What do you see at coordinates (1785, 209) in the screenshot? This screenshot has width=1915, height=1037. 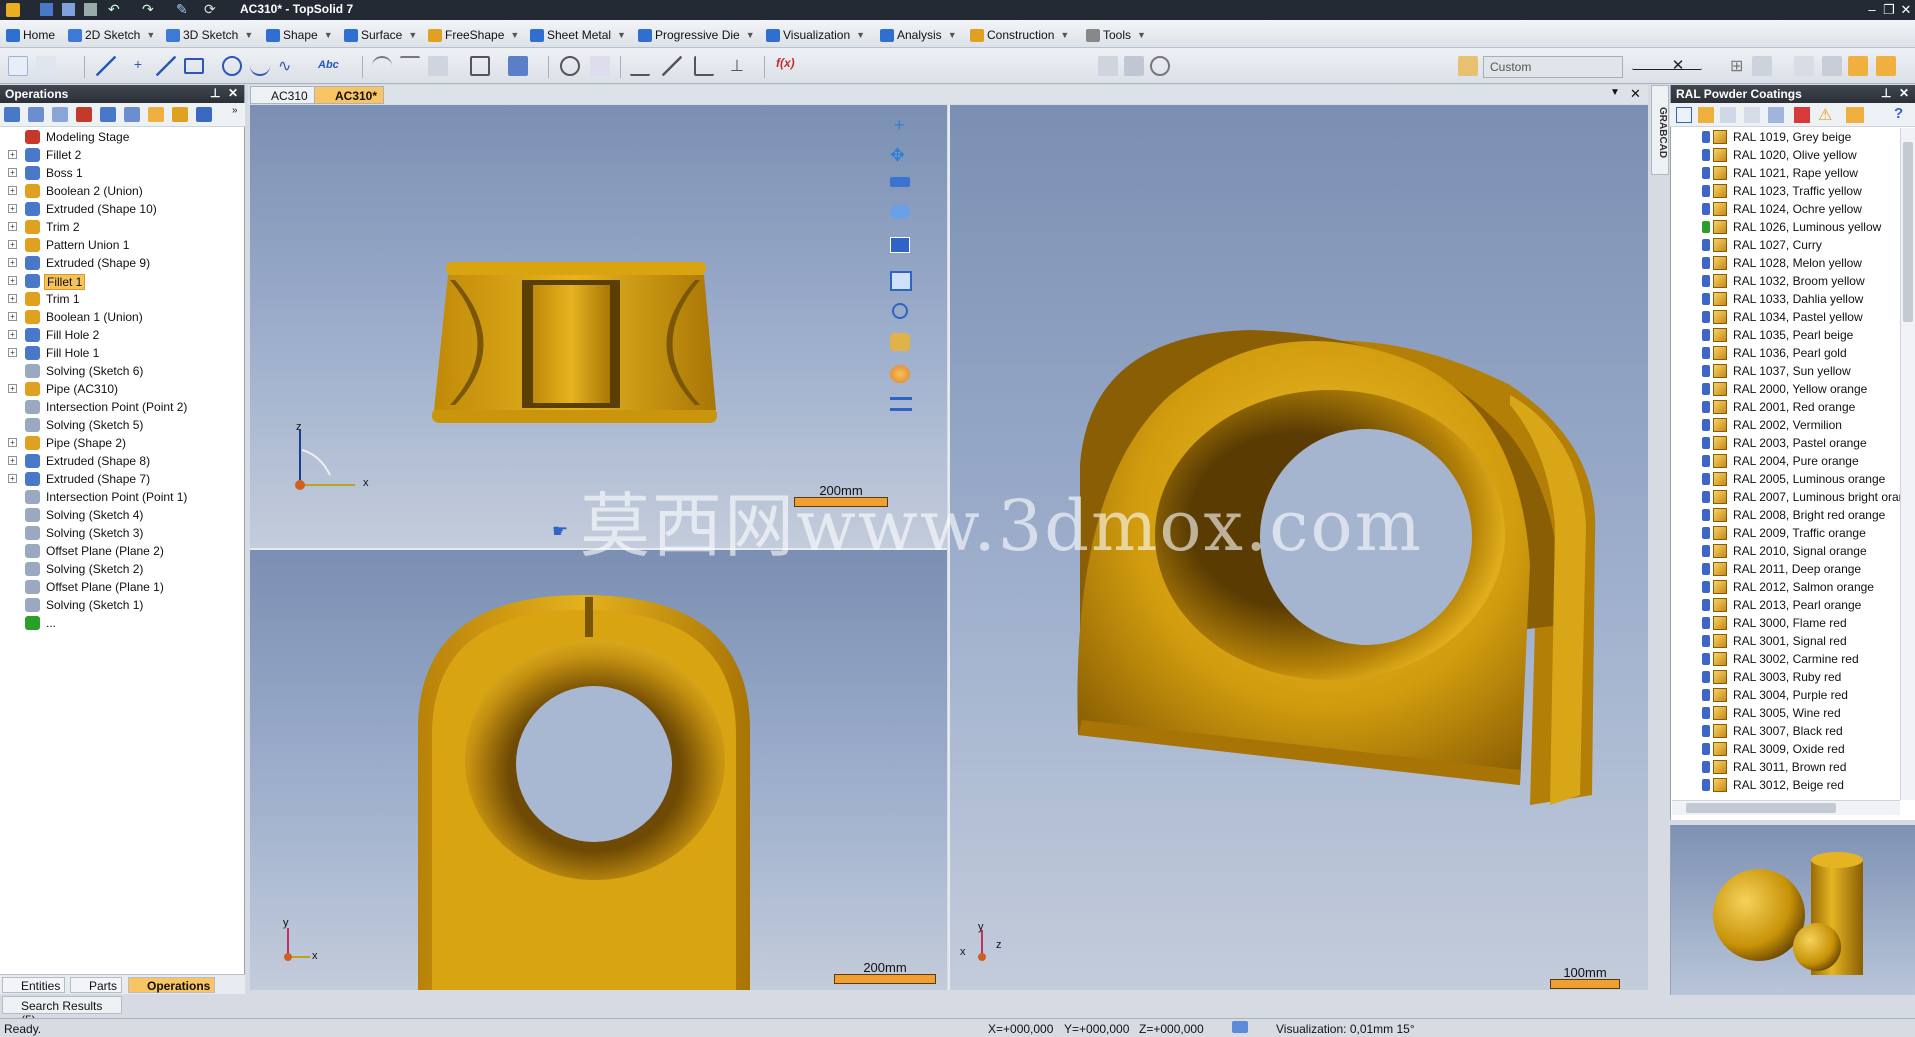 I see `ral-item: RAL 1024, Ochre yellow` at bounding box center [1785, 209].